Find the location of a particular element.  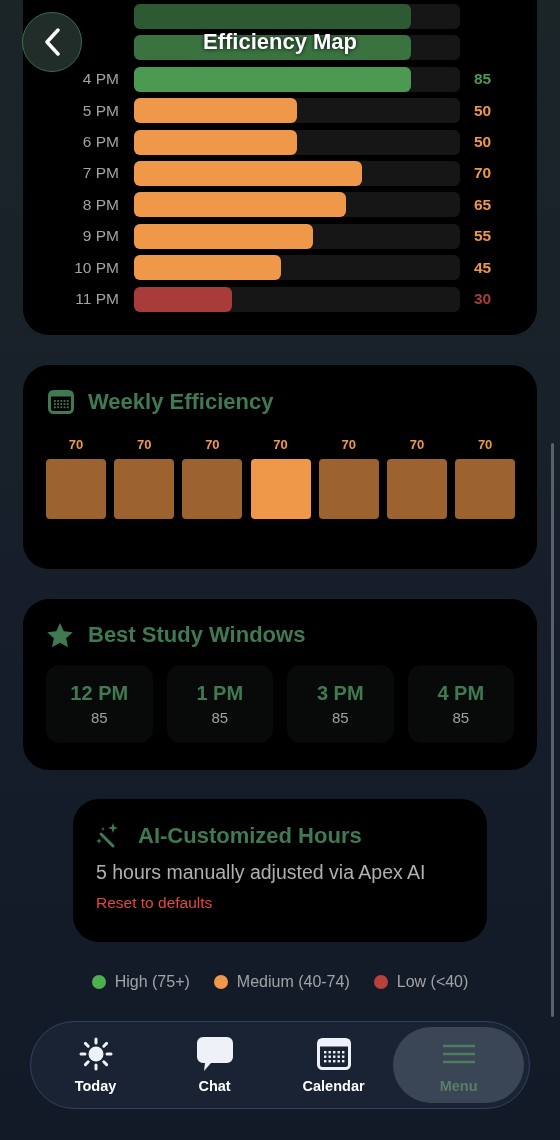

score-value: 65 is located at coordinates (483, 204).